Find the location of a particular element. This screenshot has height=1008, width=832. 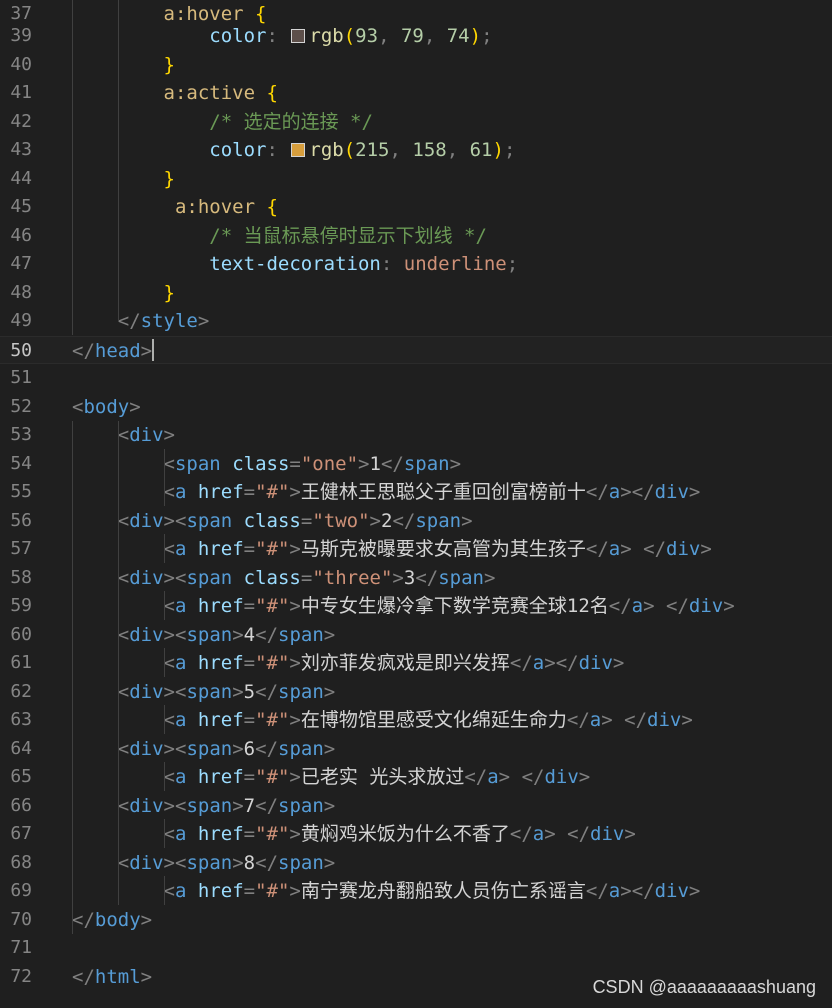

code-token: 在博物馆里感受文化绵延生命力 is located at coordinates (433, 720).